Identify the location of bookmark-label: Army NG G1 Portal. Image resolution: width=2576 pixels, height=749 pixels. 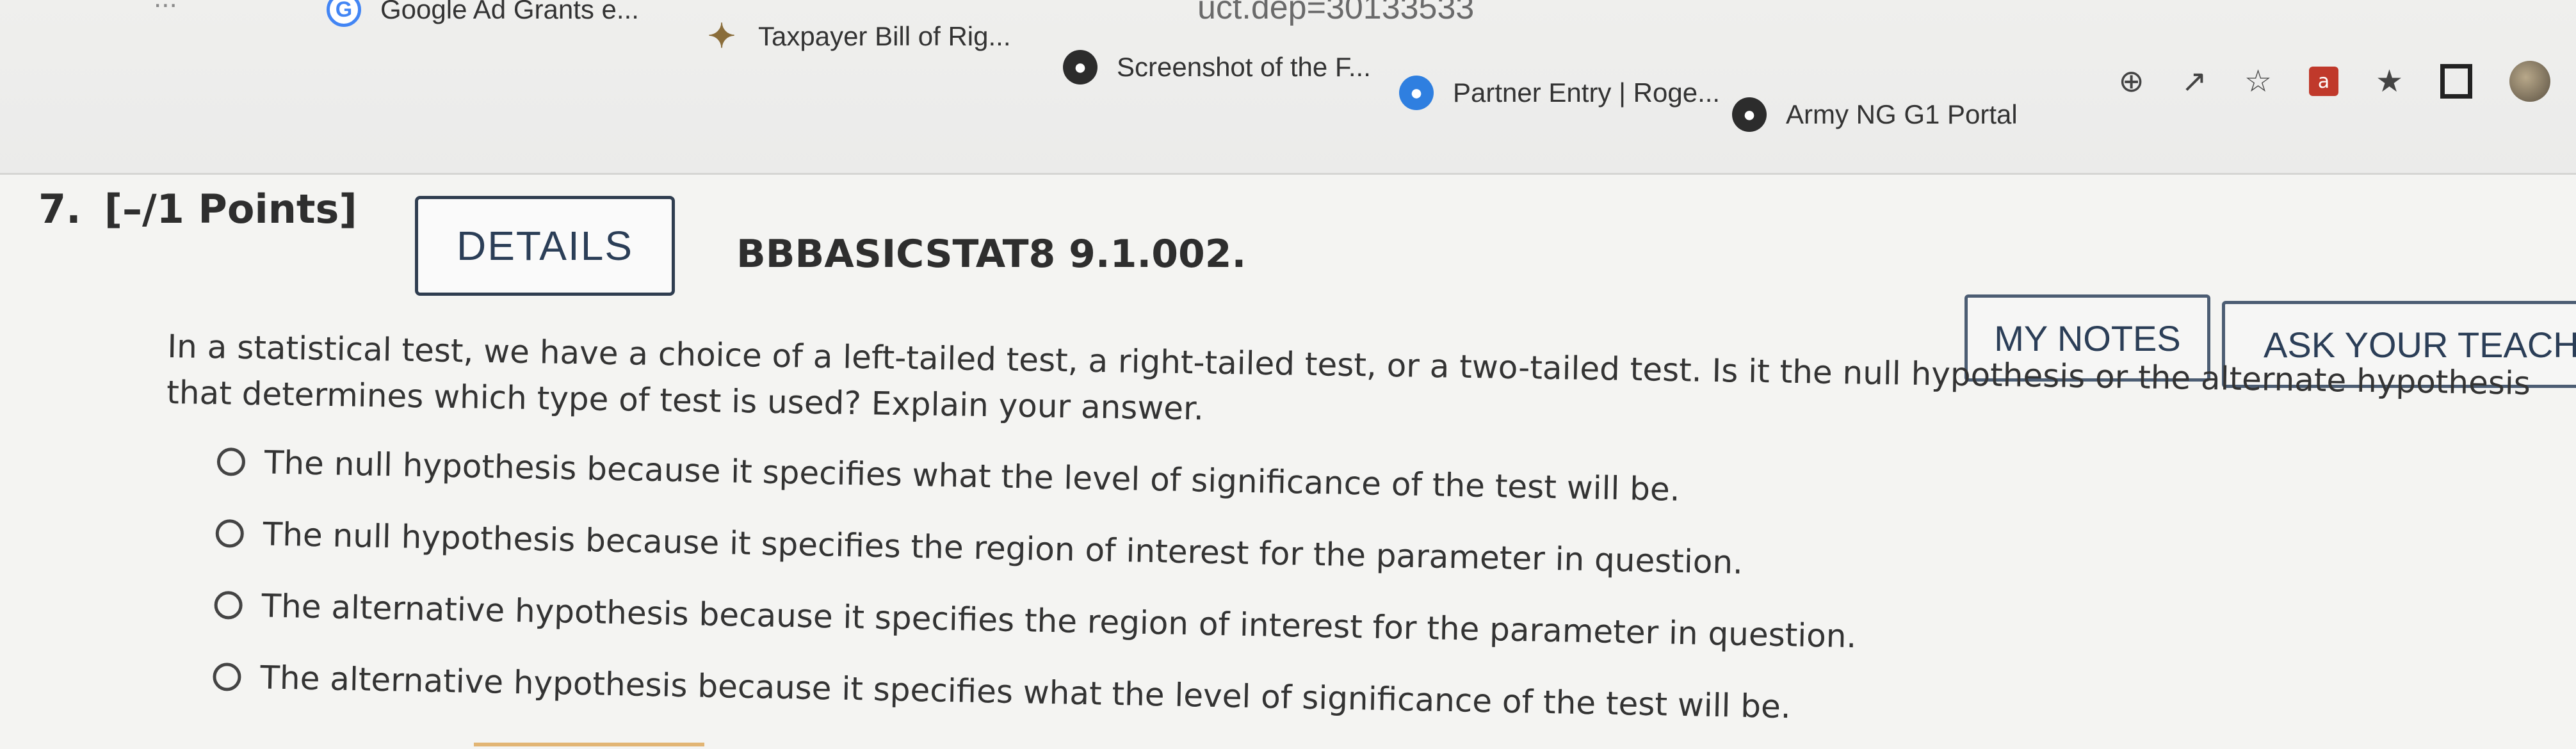
(1902, 114).